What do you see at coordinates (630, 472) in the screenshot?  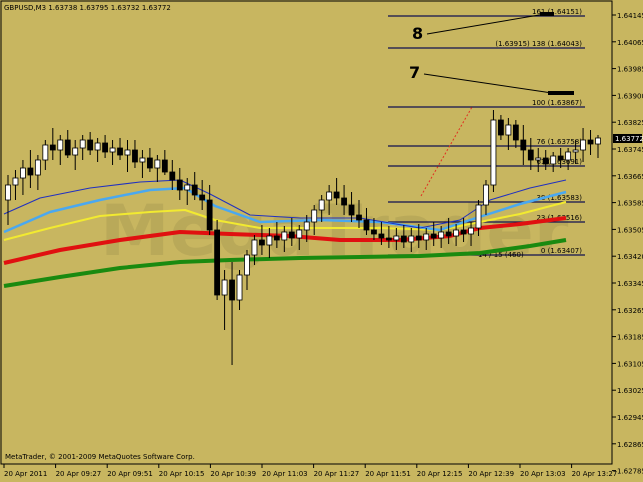 I see `price-tick-label: 1.62785` at bounding box center [630, 472].